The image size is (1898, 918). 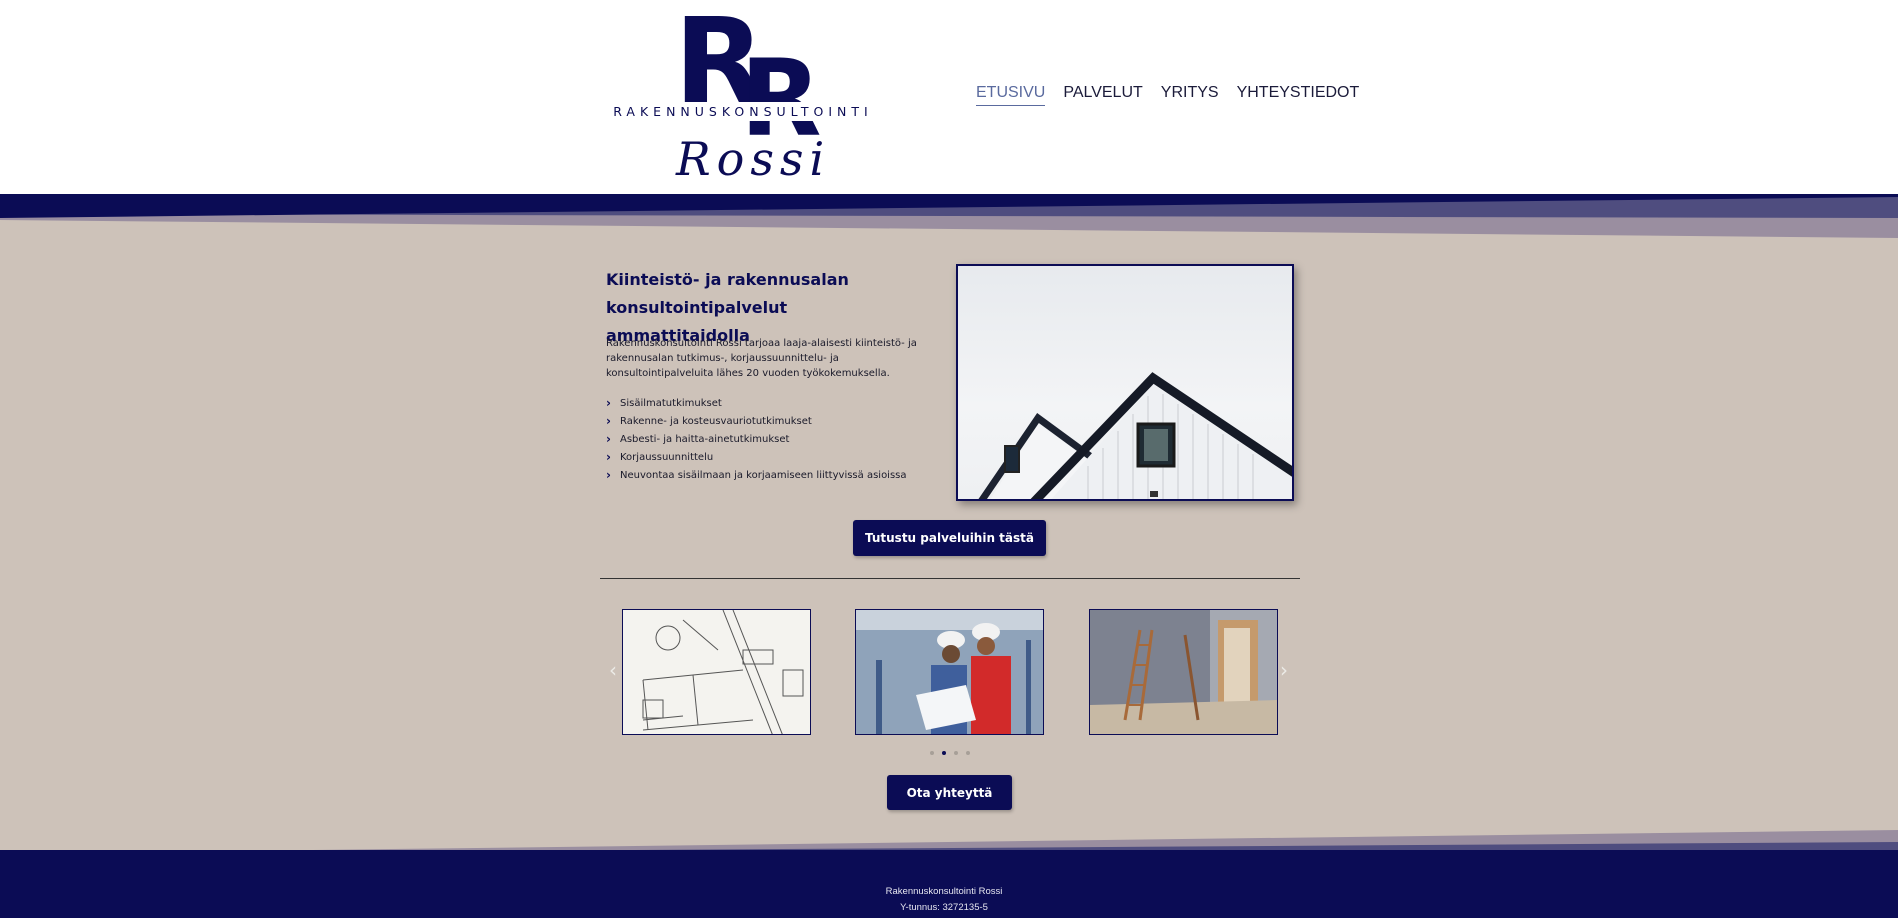 What do you see at coordinates (949, 672) in the screenshot?
I see `carousel-slide-workers` at bounding box center [949, 672].